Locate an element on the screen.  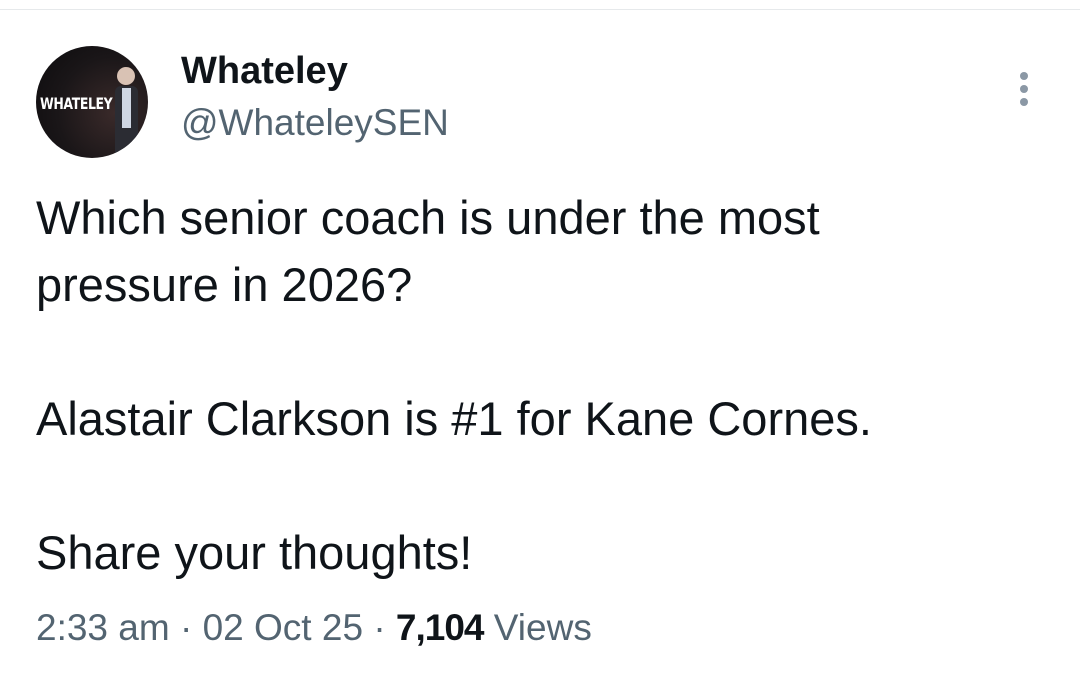
avatar-logo-text: WHATELEY is located at coordinates (76, 103).